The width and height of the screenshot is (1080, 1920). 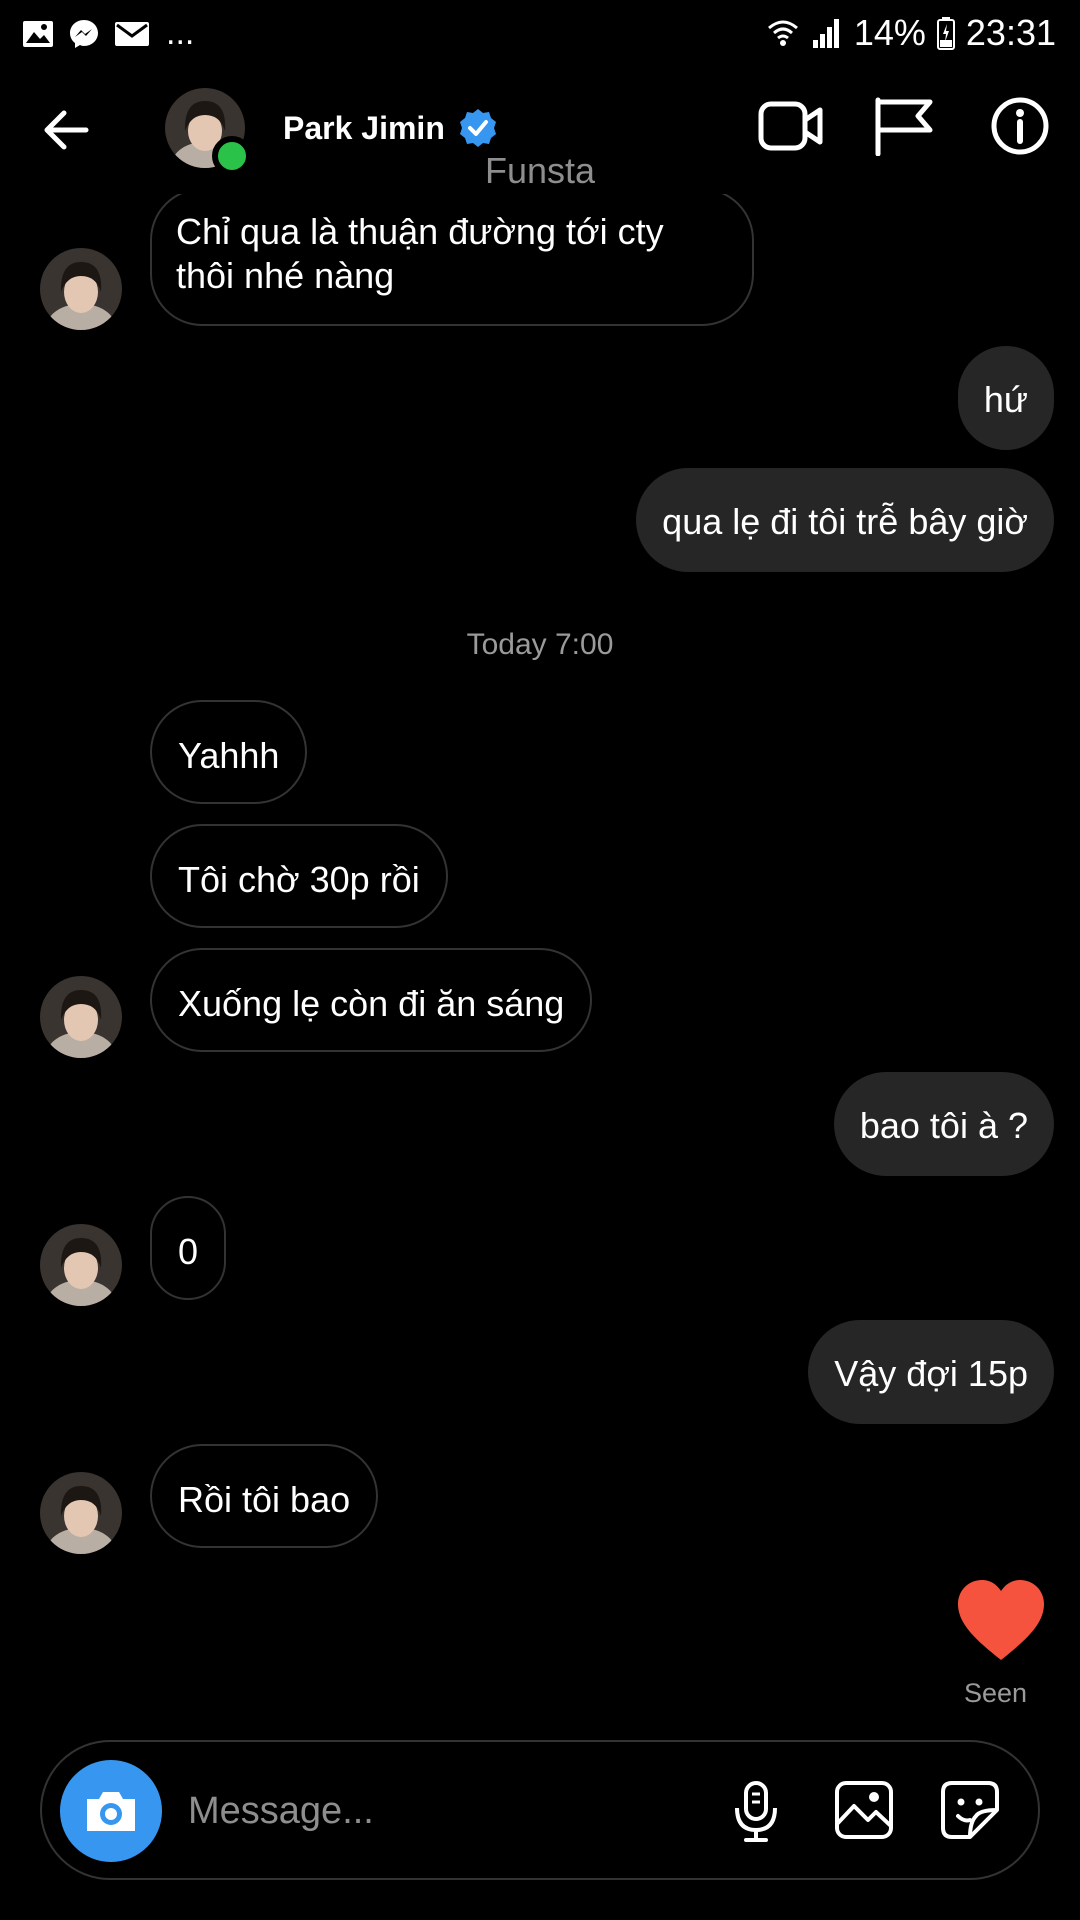 I want to click on message-bubble-incoming: Xuống lẹ còn đi ăn sáng, so click(x=371, y=1000).